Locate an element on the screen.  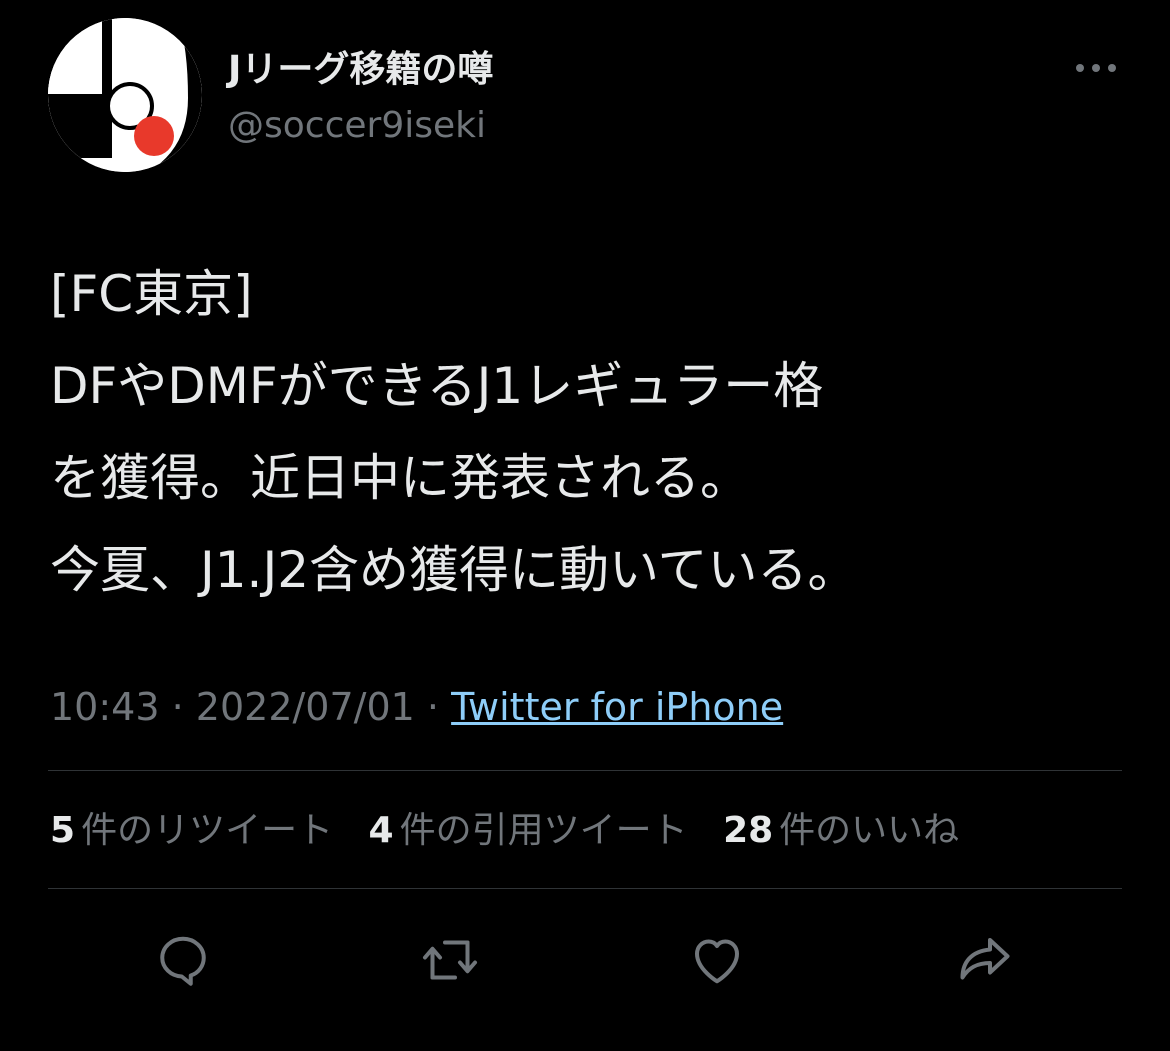
tweet-source-link: Twitter for iPhone is located at coordinates (617, 707).